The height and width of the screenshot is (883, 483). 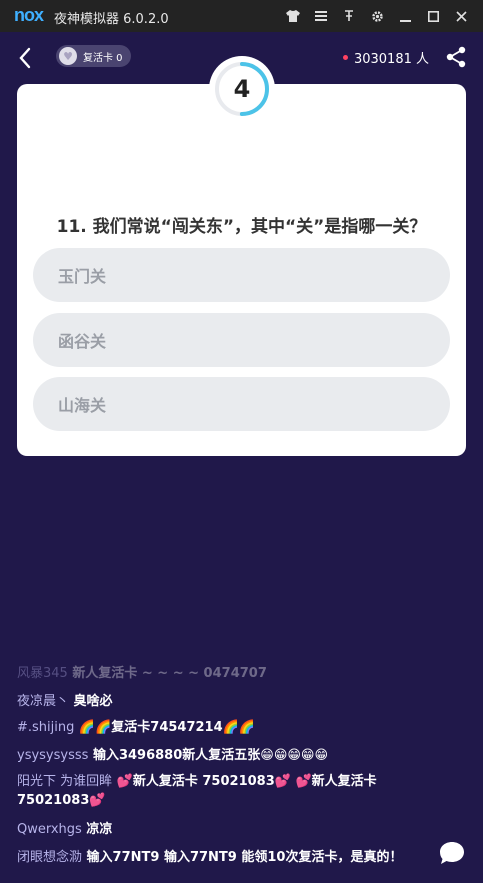 What do you see at coordinates (461, 16) in the screenshot?
I see `close-icon` at bounding box center [461, 16].